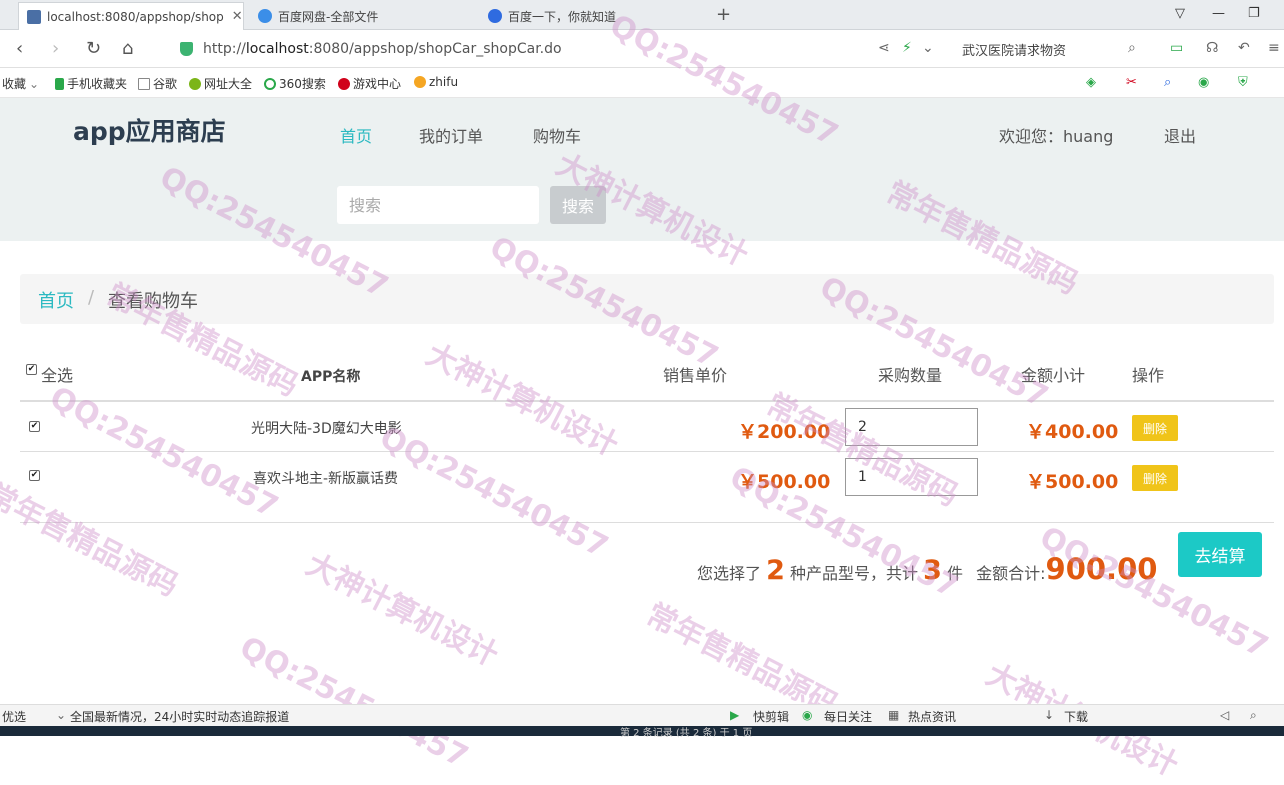 The height and width of the screenshot is (785, 1284). What do you see at coordinates (31, 369) in the screenshot?
I see `select-all-checkbox: ✔` at bounding box center [31, 369].